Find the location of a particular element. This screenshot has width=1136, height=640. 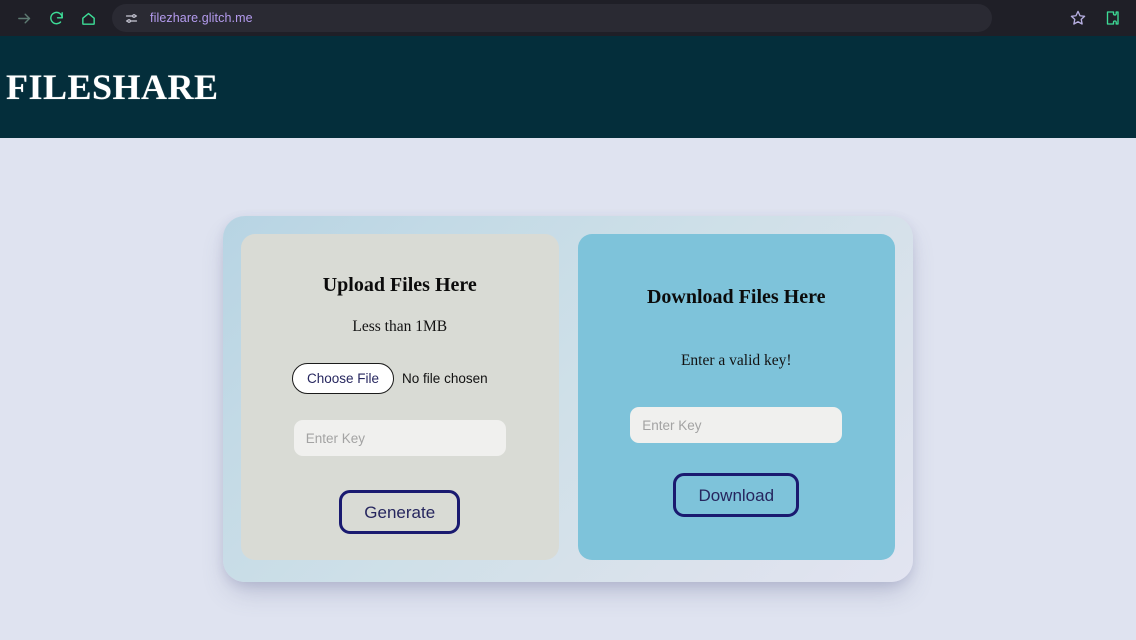

page-title: FILESHARE is located at coordinates (112, 87).